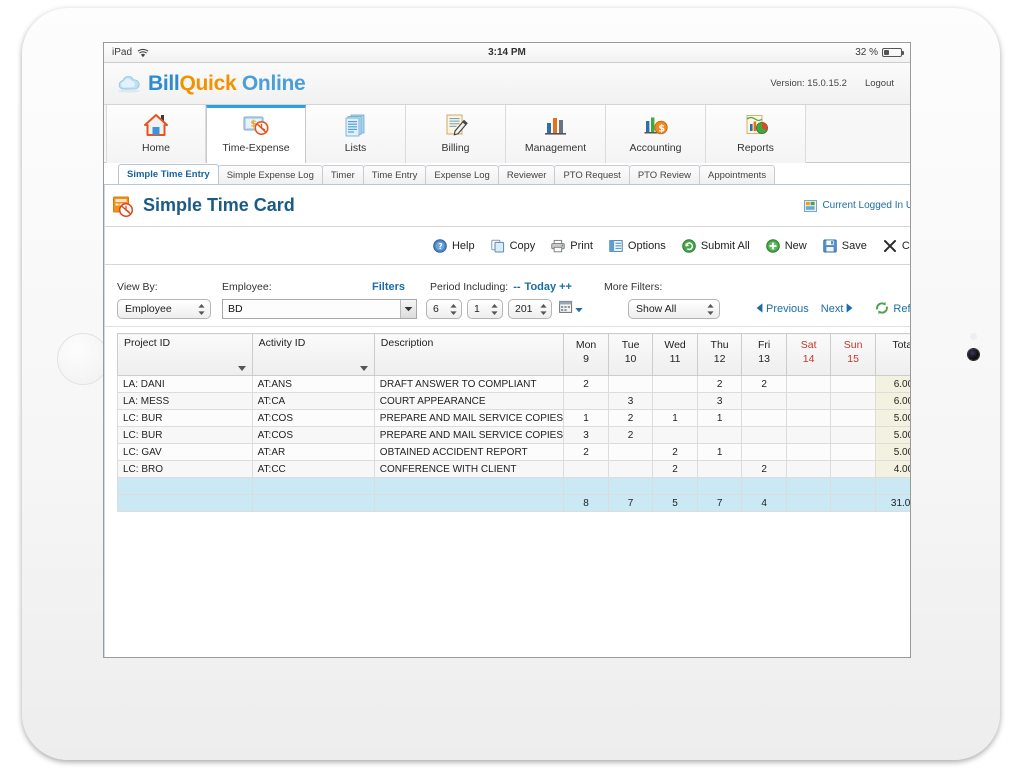 This screenshot has height=768, width=1022. What do you see at coordinates (270, 174) in the screenshot?
I see `sub-tab-simple-expense-log: Simple Expense Log` at bounding box center [270, 174].